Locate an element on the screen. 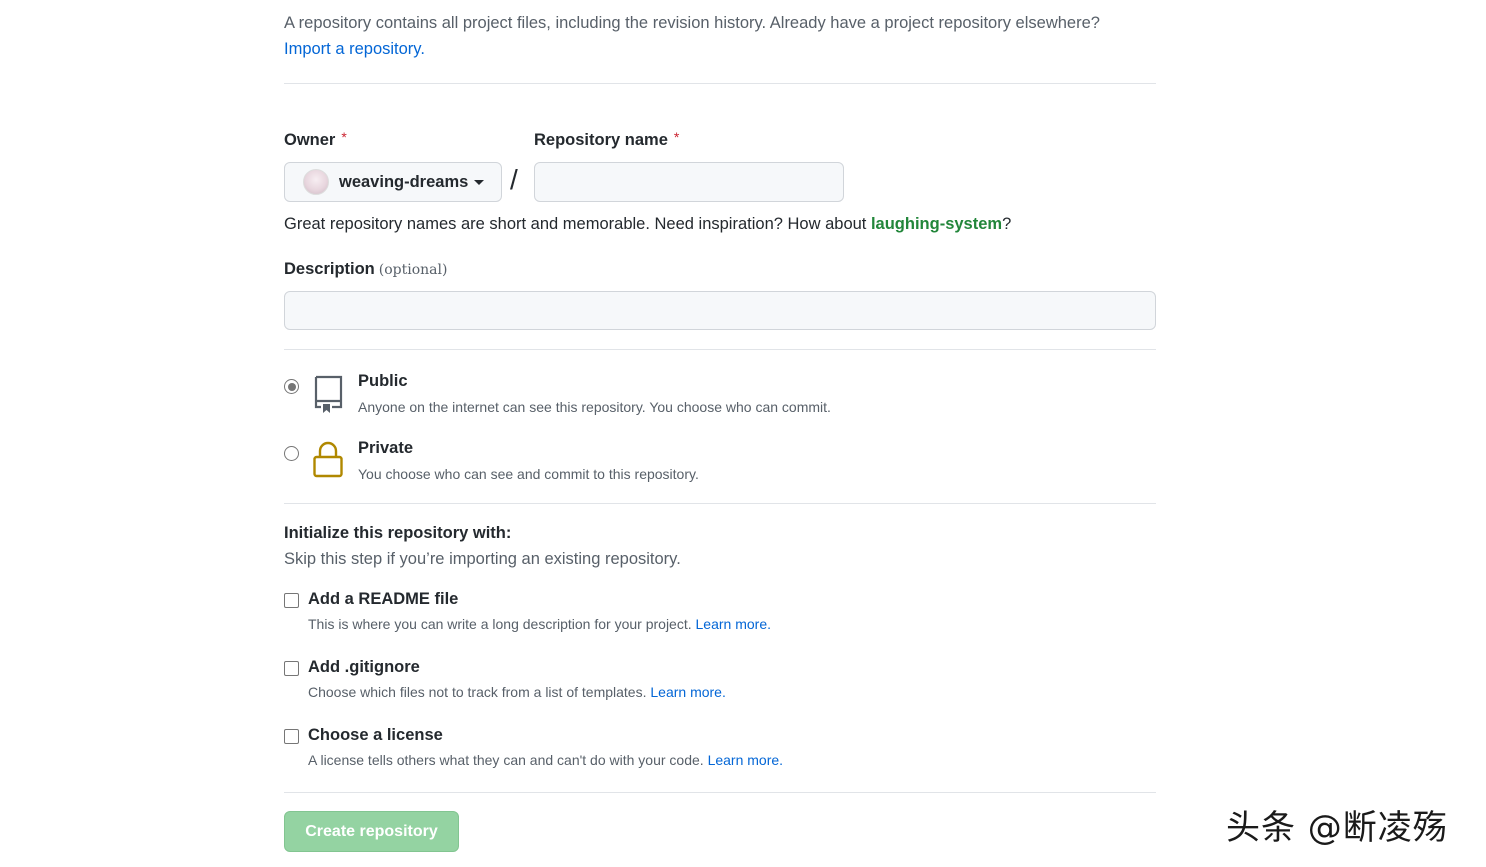  owner-label: Owner * is located at coordinates (315, 139).